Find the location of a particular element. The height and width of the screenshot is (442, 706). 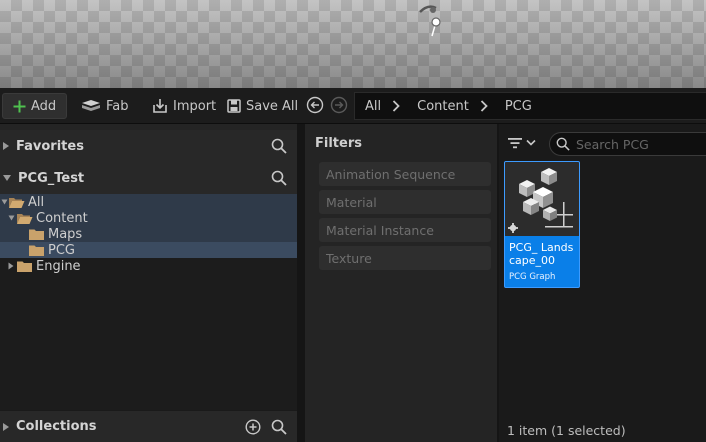

import-button: Import is located at coordinates (184, 106).